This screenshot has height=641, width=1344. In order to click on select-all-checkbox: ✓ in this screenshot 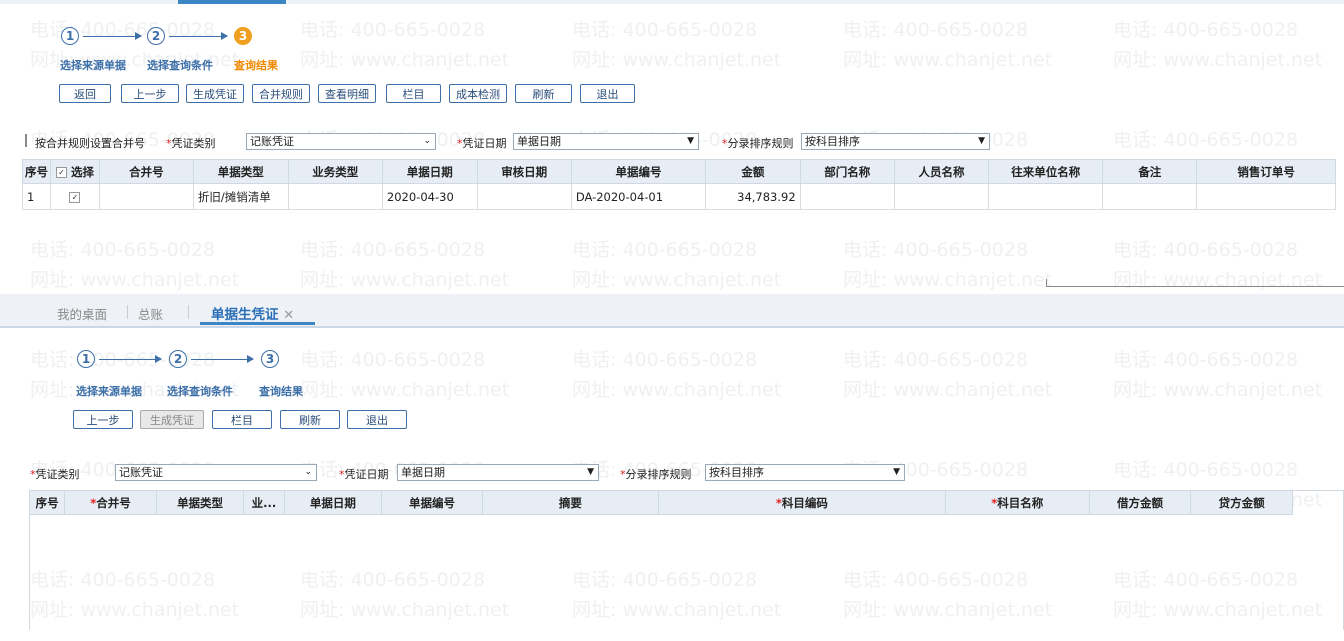, I will do `click(61, 172)`.